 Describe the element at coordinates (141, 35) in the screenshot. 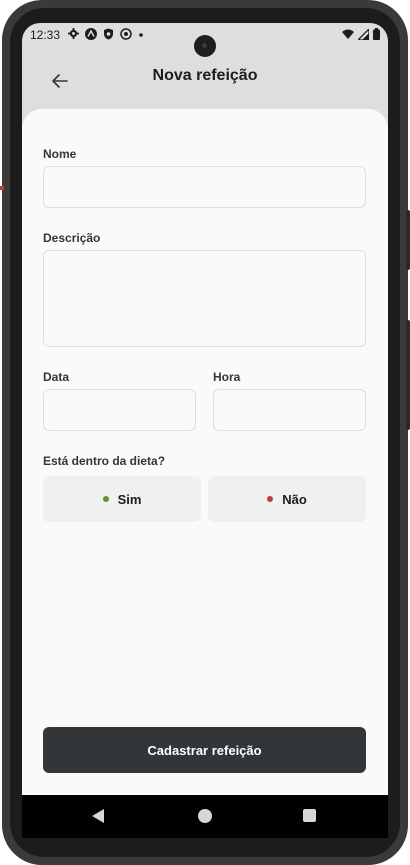

I see `dot-icon` at that location.